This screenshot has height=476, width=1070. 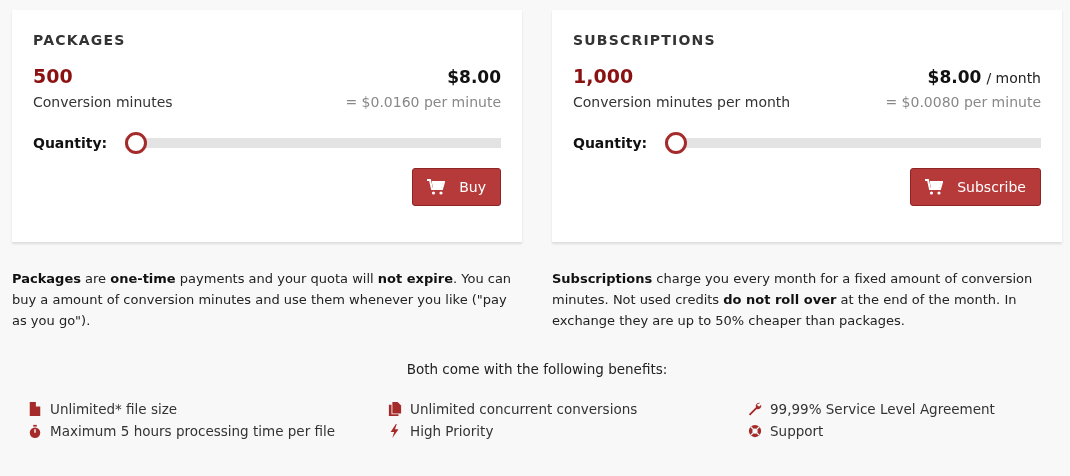 I want to click on files-icon, so click(x=395, y=409).